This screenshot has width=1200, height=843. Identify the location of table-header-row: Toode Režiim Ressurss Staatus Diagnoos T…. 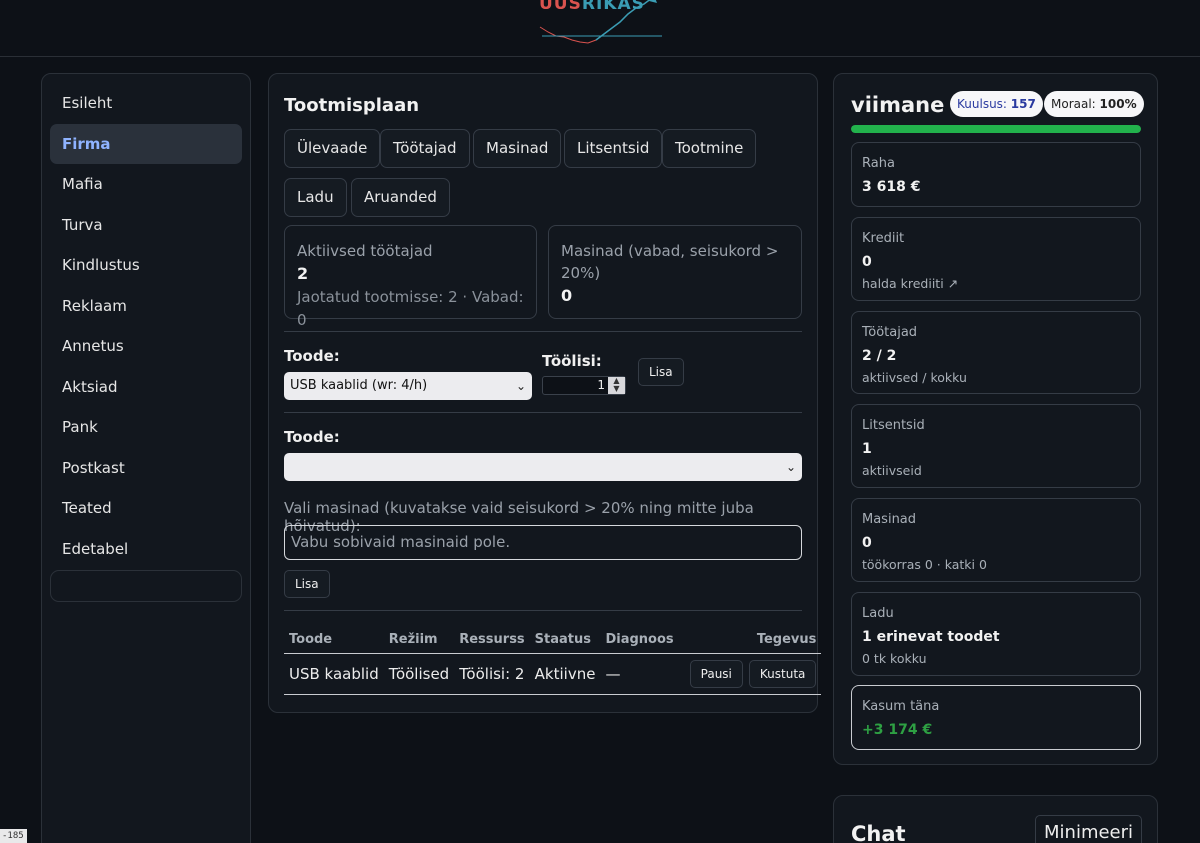
(553, 640).